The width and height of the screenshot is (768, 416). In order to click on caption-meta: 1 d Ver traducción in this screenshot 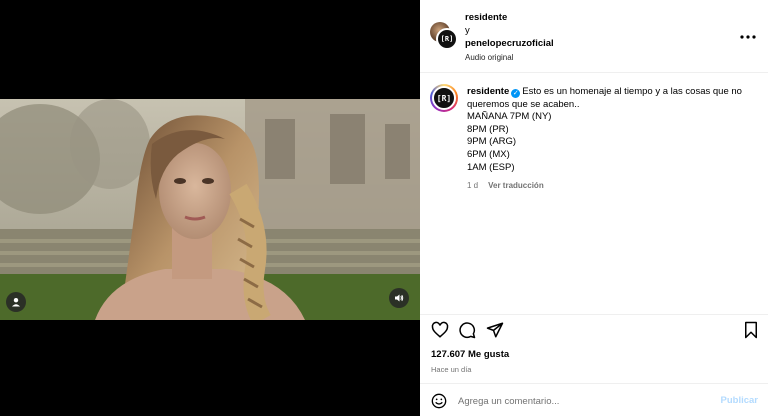, I will do `click(609, 186)`.